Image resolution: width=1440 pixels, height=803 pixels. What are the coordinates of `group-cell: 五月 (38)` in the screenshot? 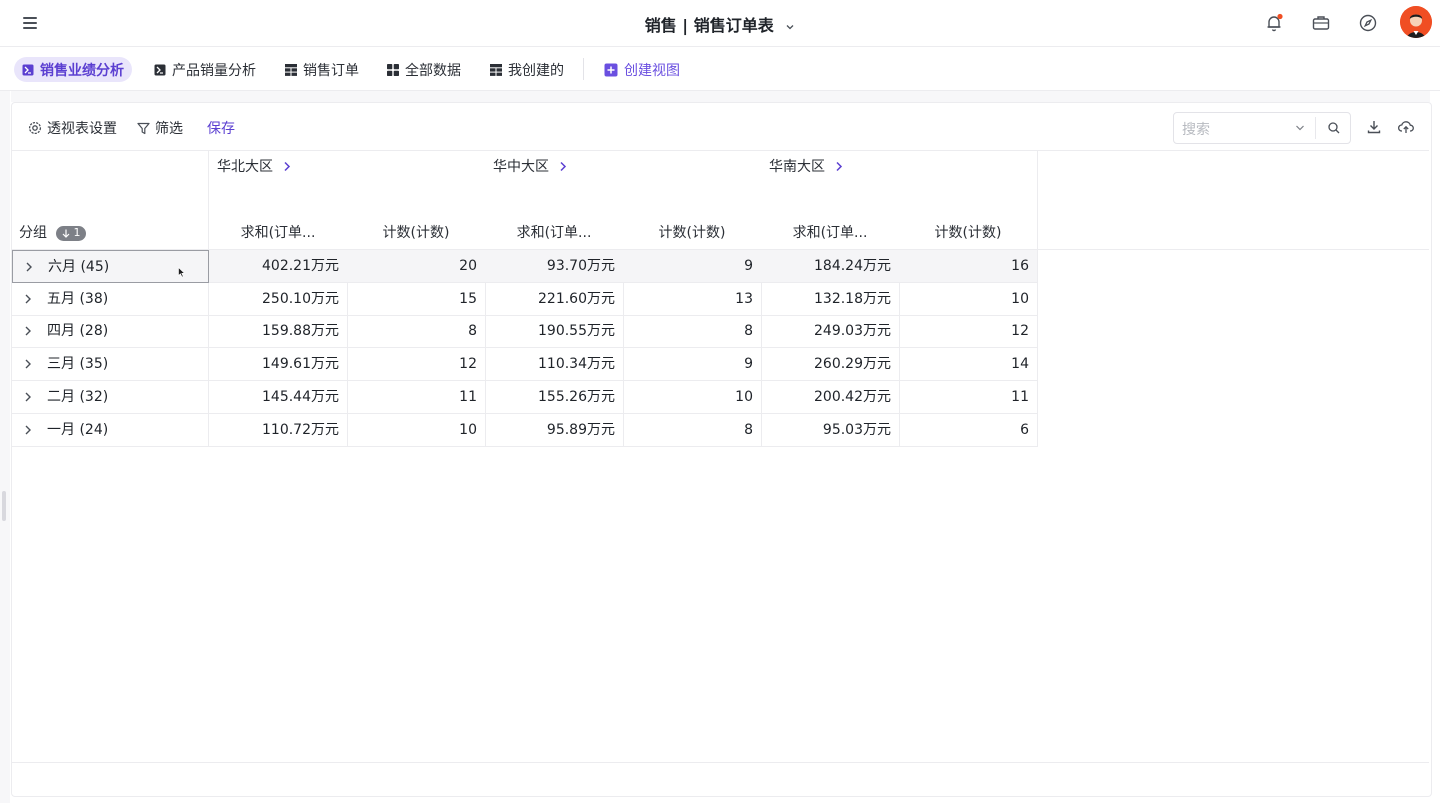 It's located at (110, 299).